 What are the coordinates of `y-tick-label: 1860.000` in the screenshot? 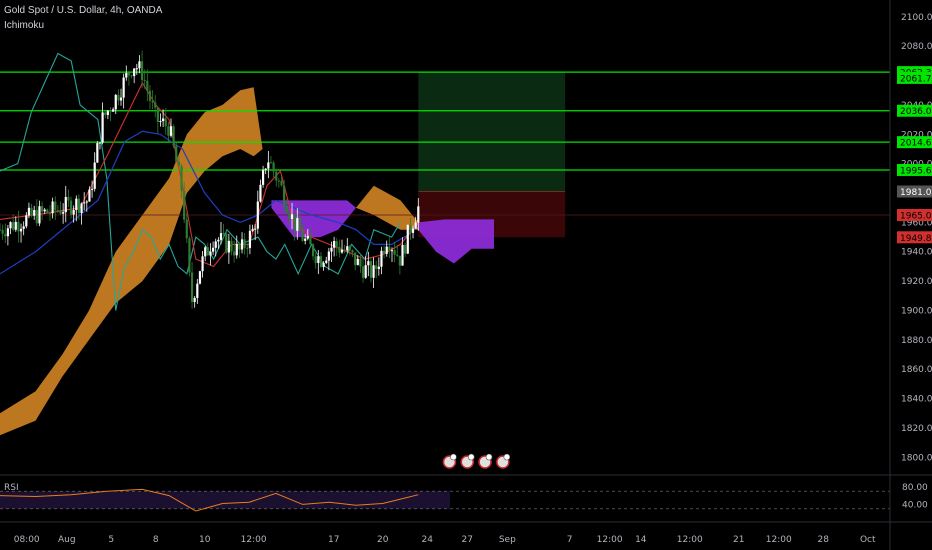 It's located at (916, 370).